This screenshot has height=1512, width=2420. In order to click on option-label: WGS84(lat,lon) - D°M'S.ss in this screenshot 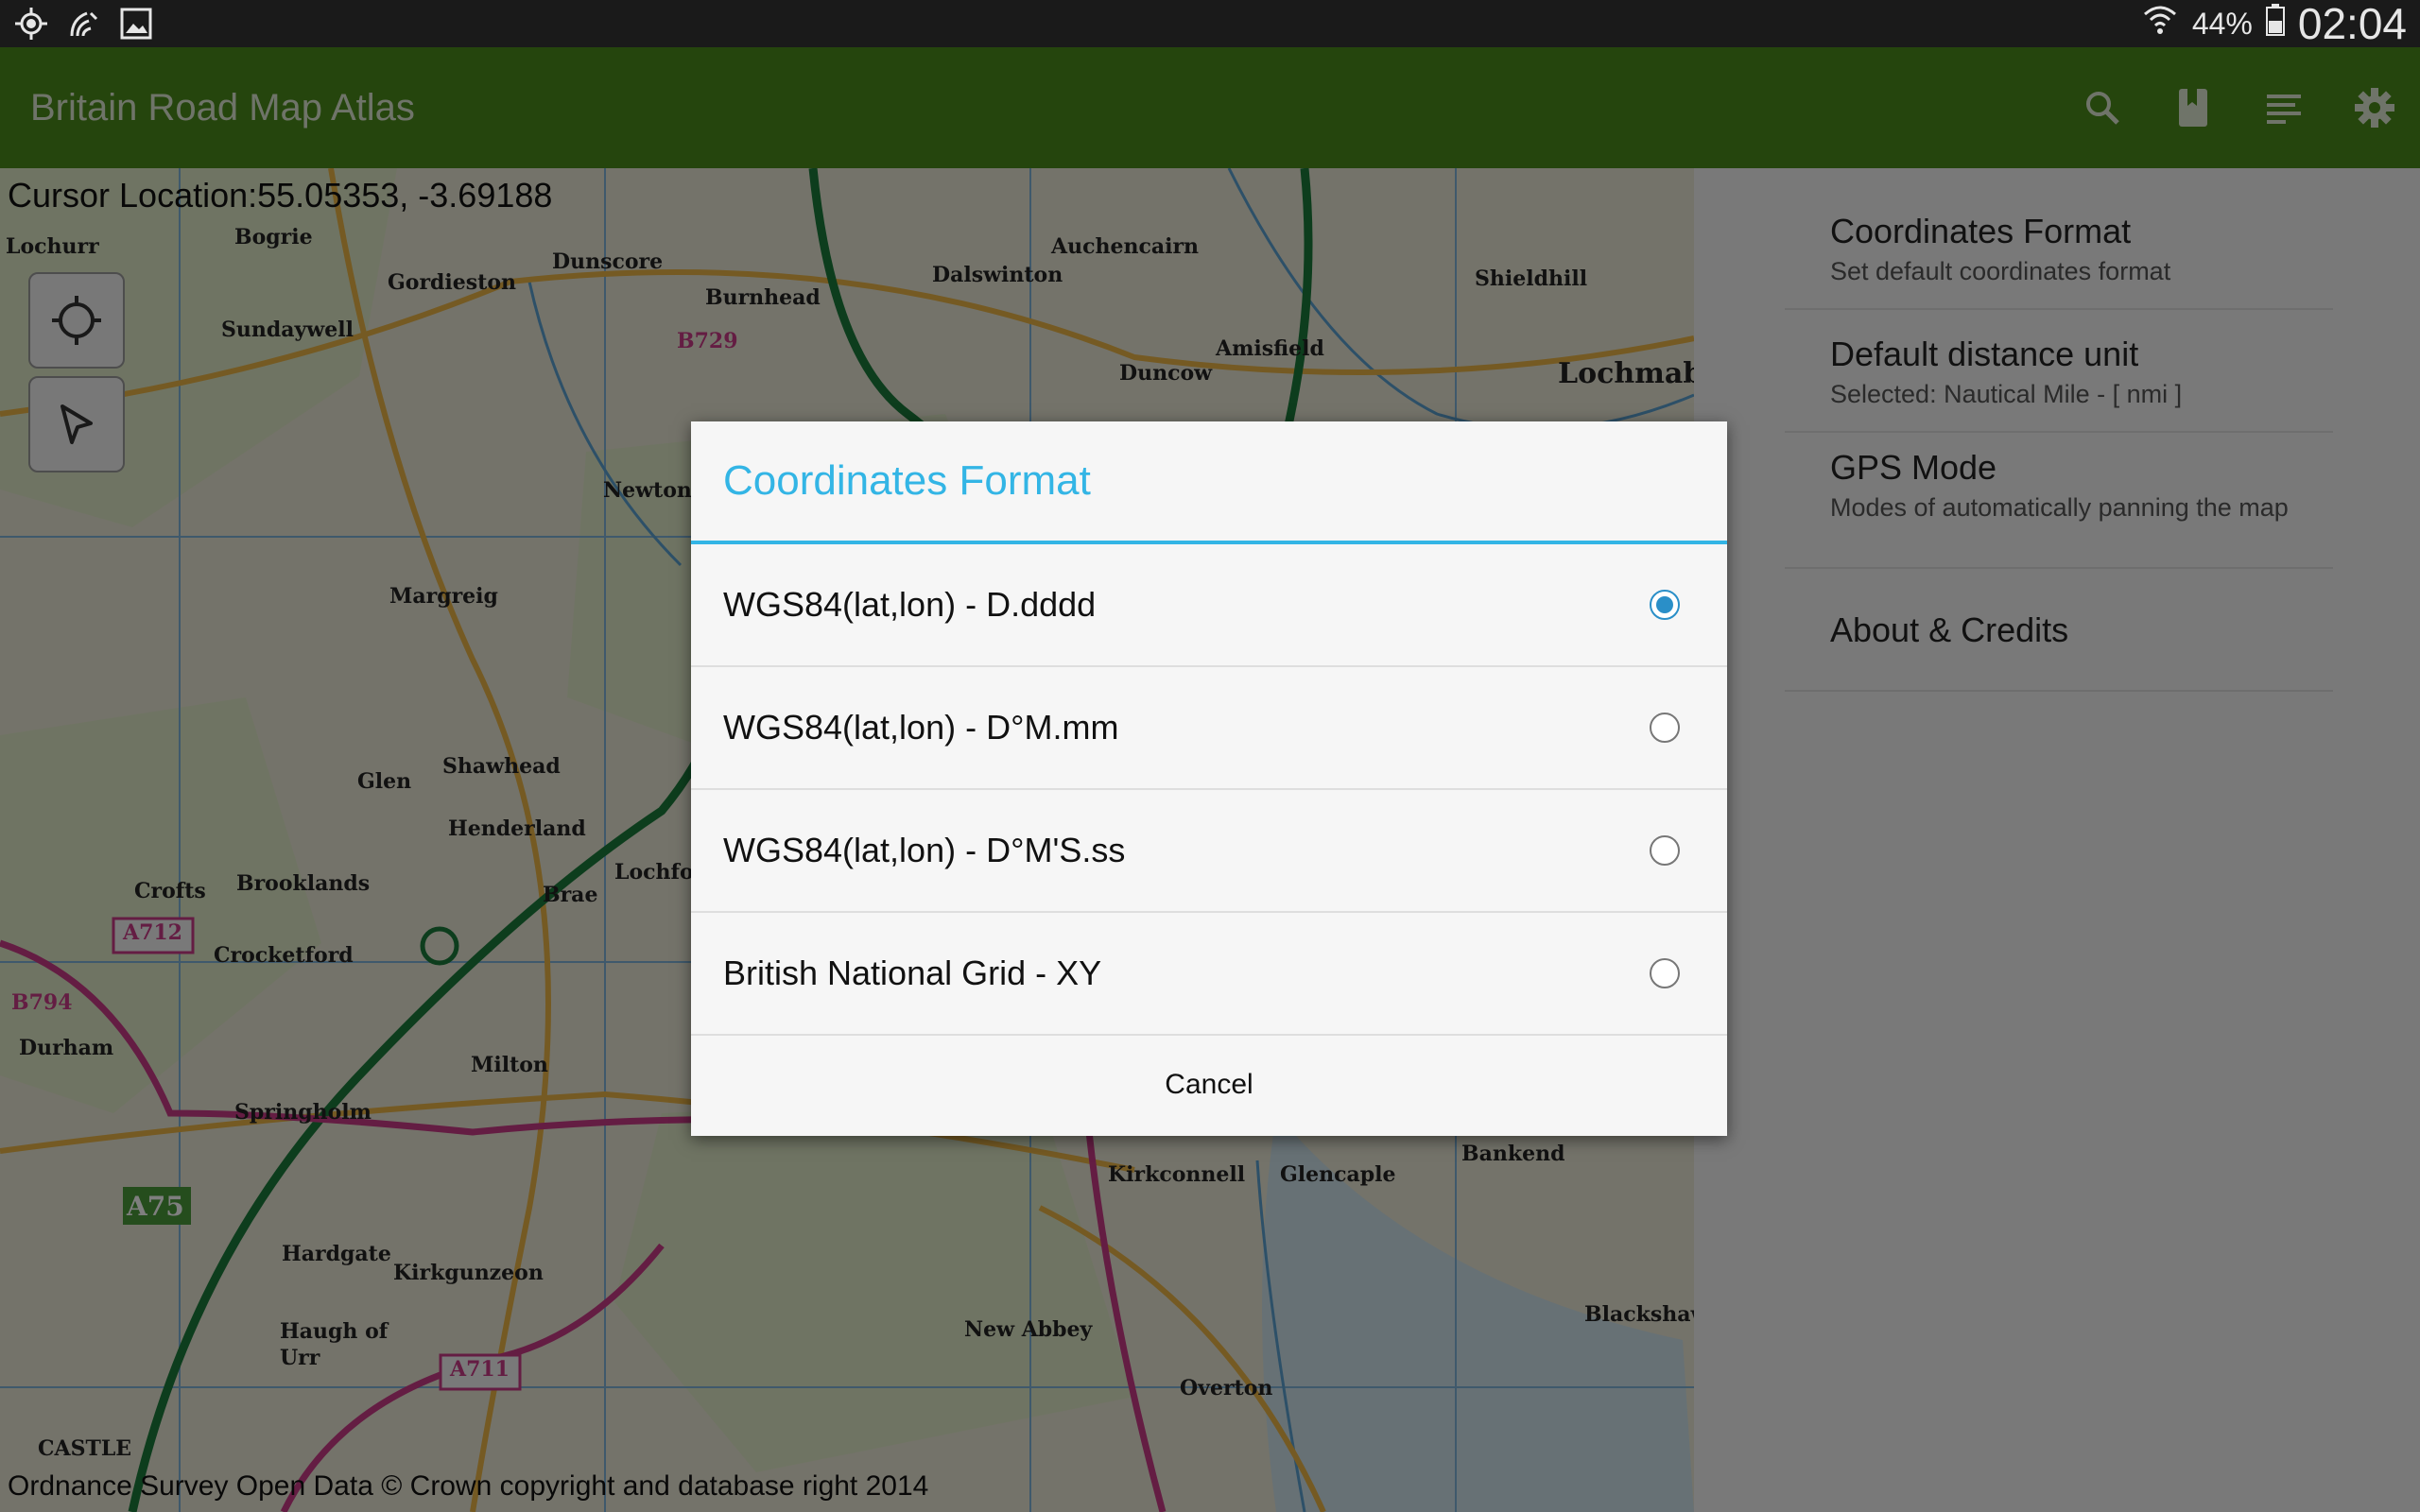, I will do `click(924, 850)`.